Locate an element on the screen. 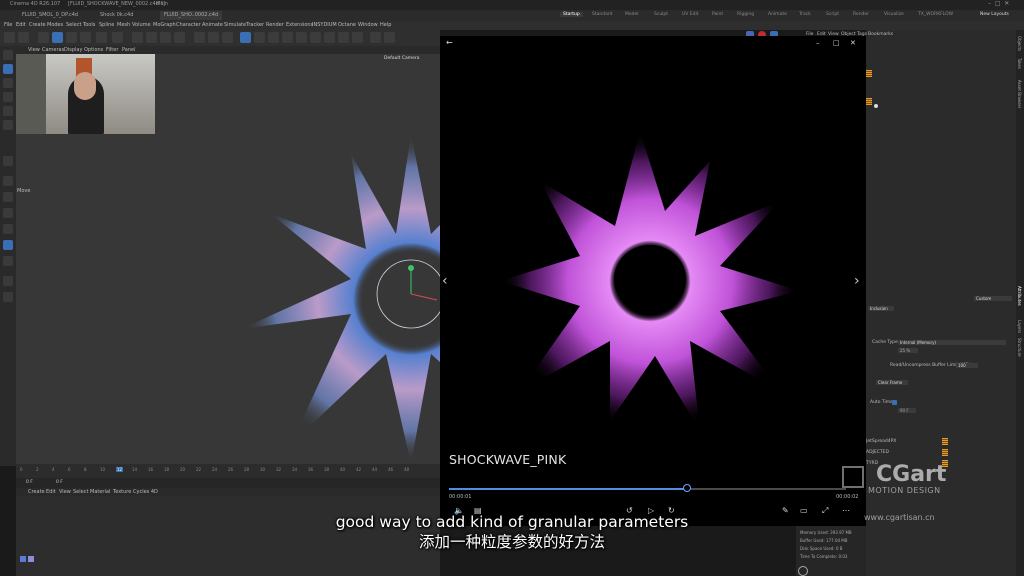 Image resolution: width=1024 pixels, height=576 pixels. frame-current-field: 0 F is located at coordinates (59, 482).